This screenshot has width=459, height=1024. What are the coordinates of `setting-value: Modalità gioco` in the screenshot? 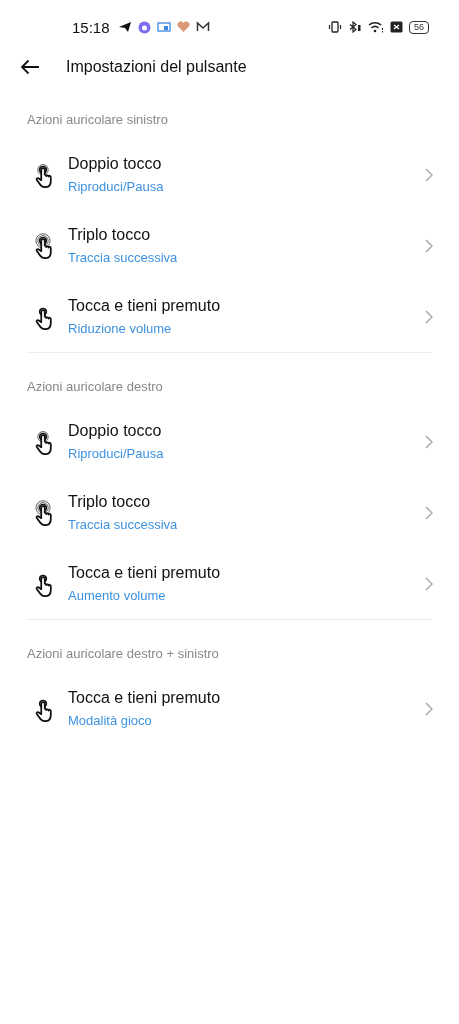 It's located at (110, 720).